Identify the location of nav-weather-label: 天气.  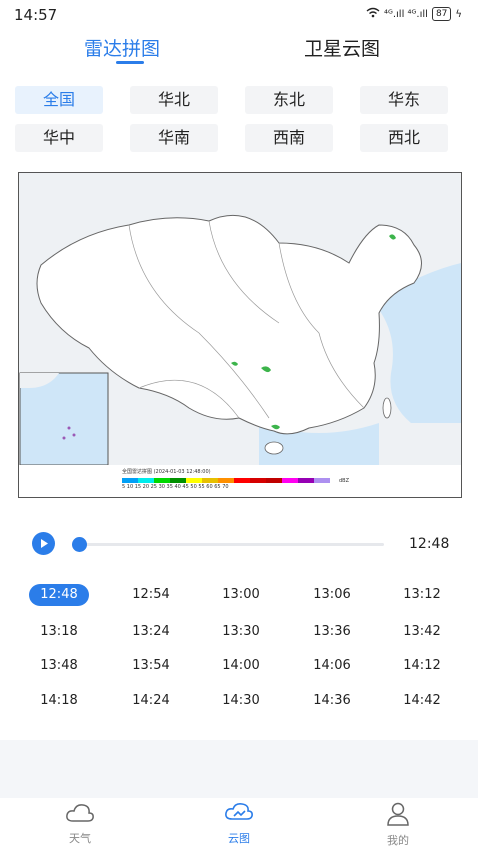
(80, 838).